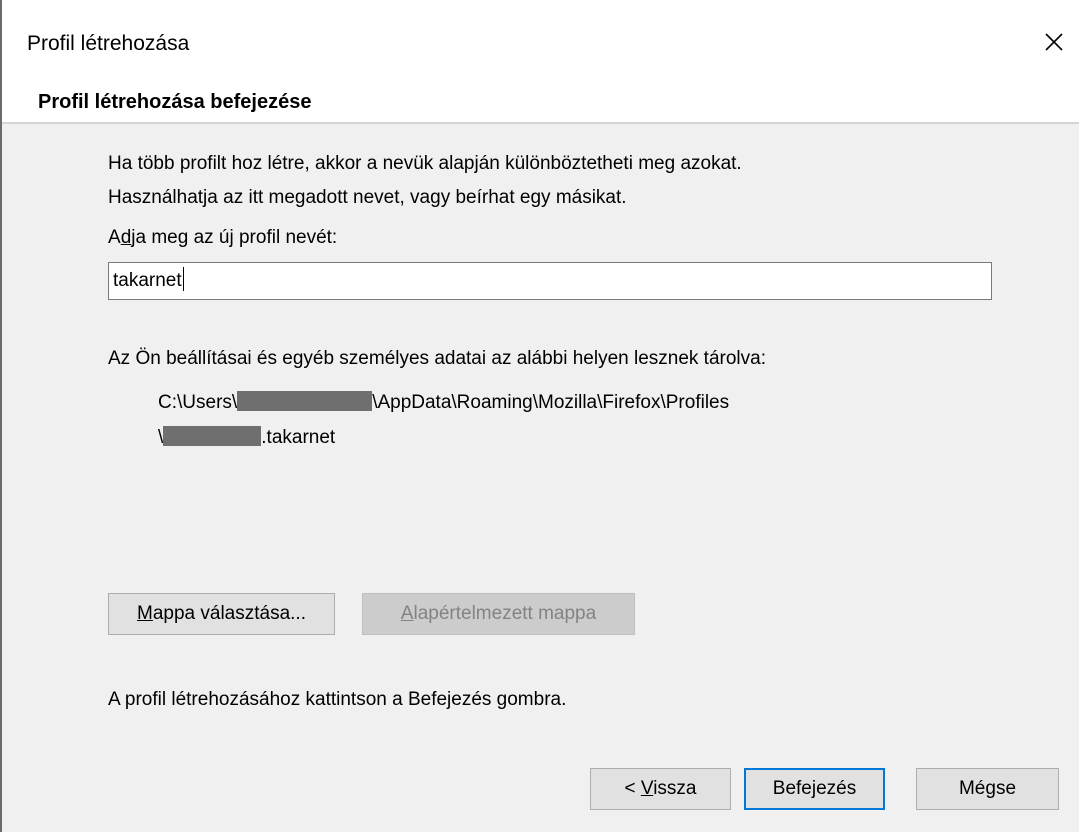 This screenshot has width=1079, height=832. Describe the element at coordinates (234, 237) in the screenshot. I see `profile-name-label-rest: ja meg az új profil nevét:` at that location.